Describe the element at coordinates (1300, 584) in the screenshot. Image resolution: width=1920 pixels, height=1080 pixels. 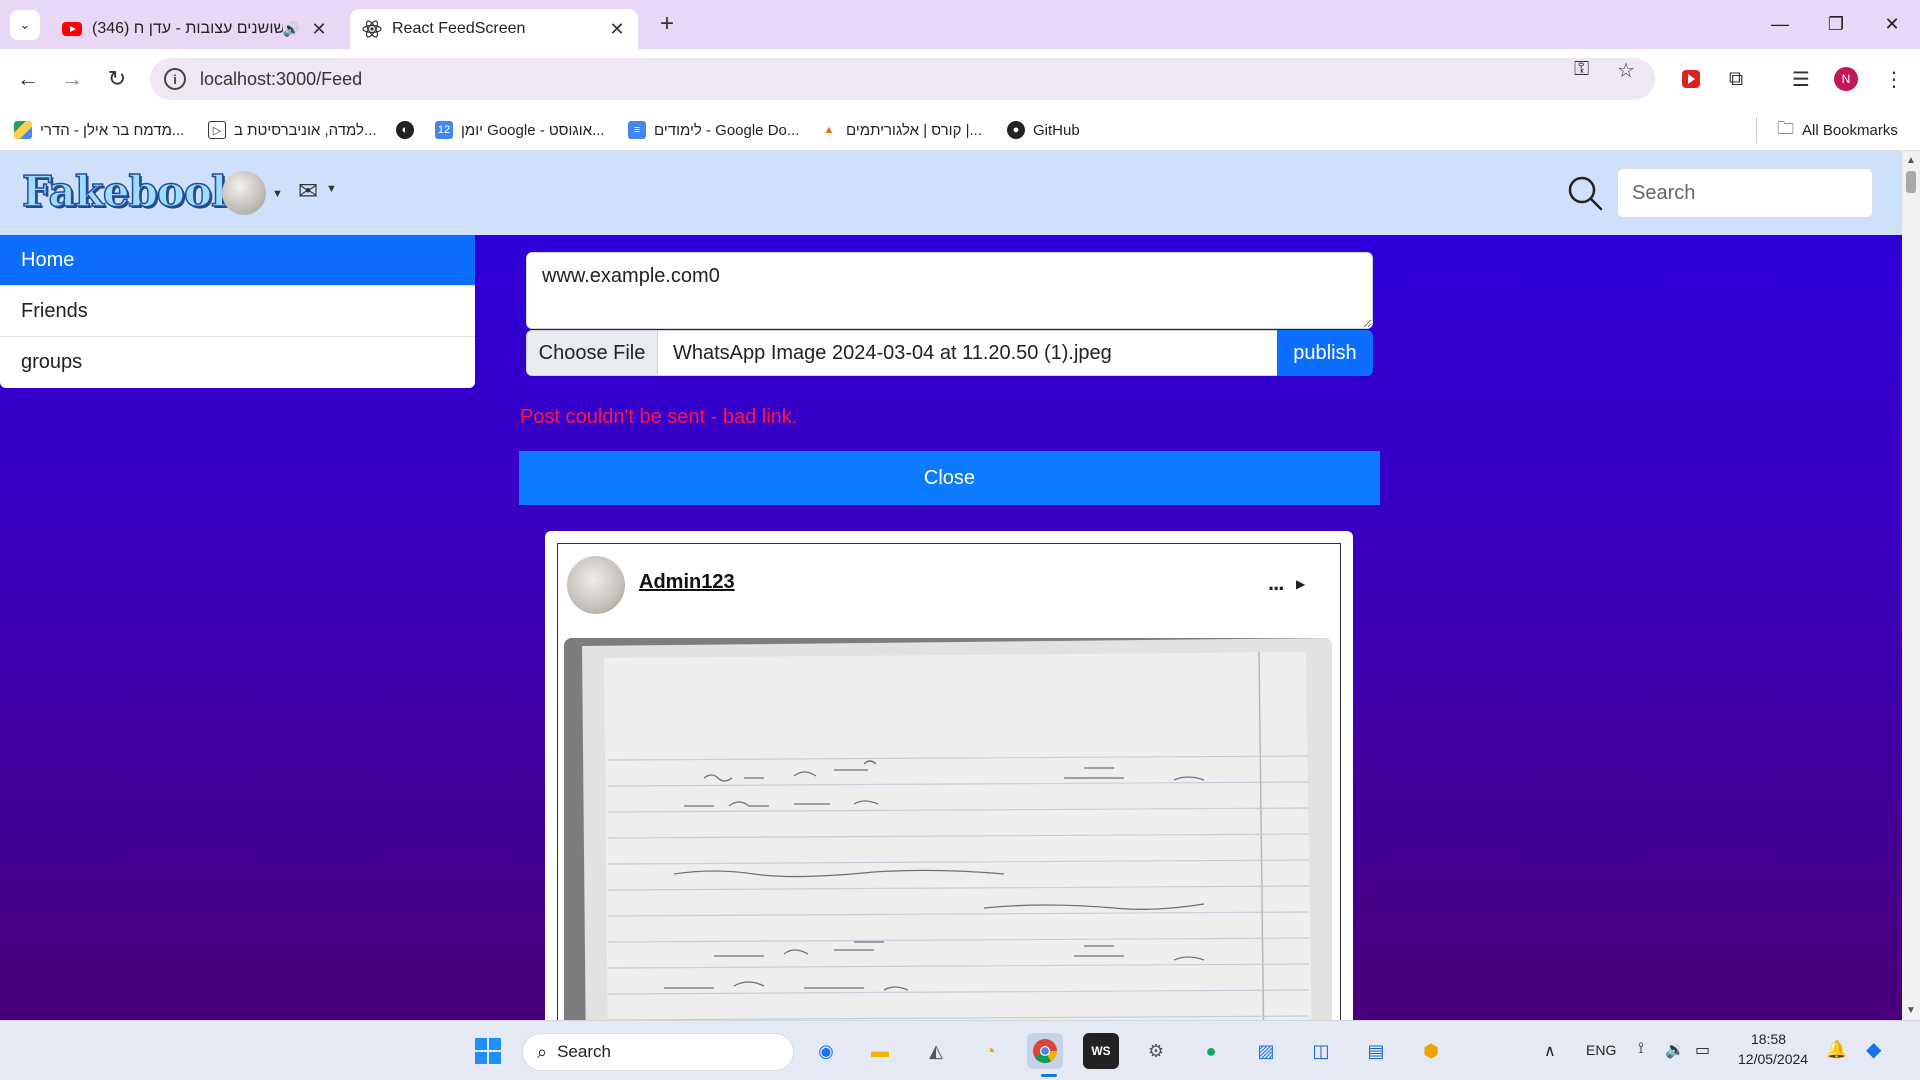
I see `caret-right-icon: ▶` at that location.